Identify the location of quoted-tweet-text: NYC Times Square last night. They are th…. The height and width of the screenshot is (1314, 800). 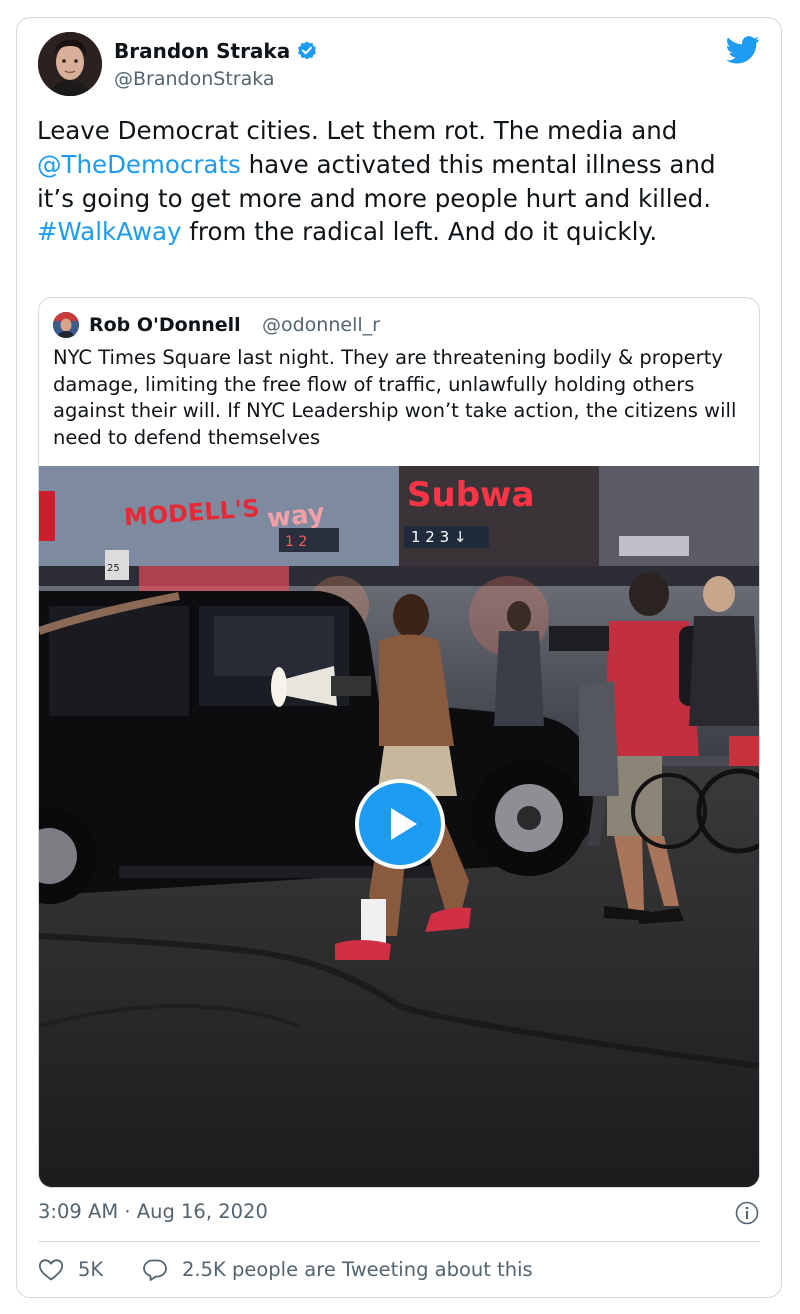
(395, 397).